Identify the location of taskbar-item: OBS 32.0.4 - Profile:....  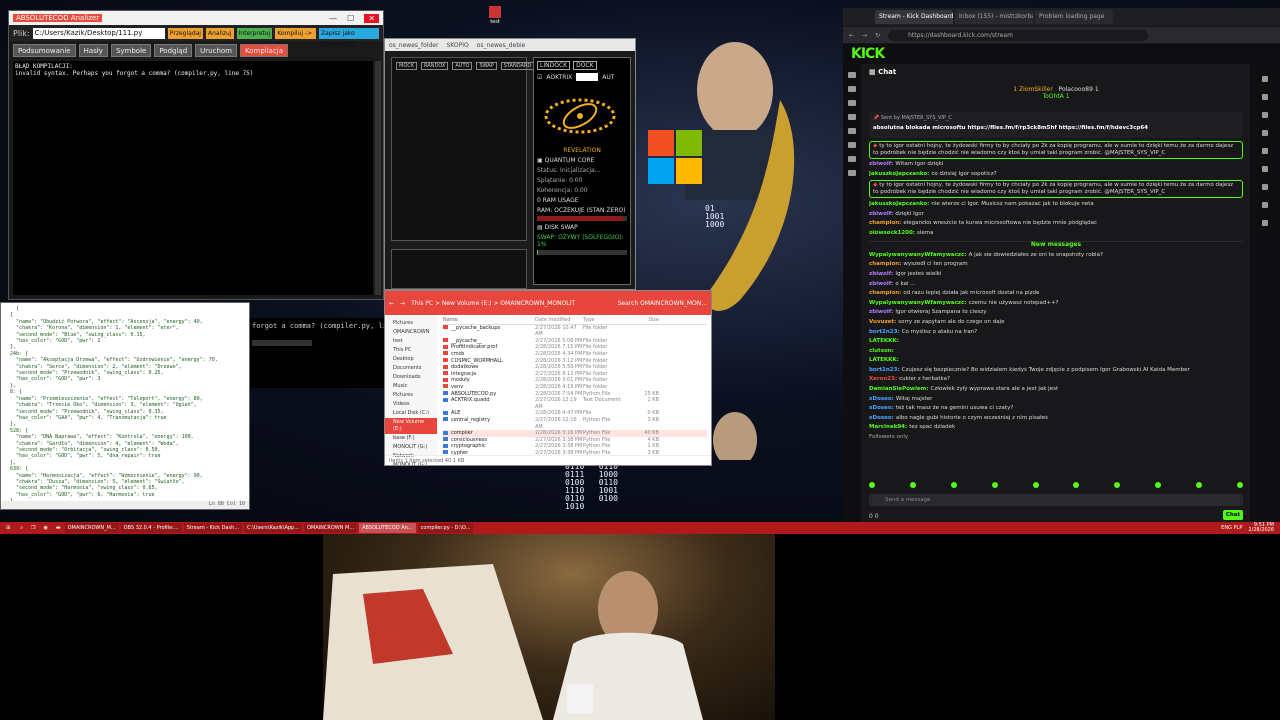
(151, 528).